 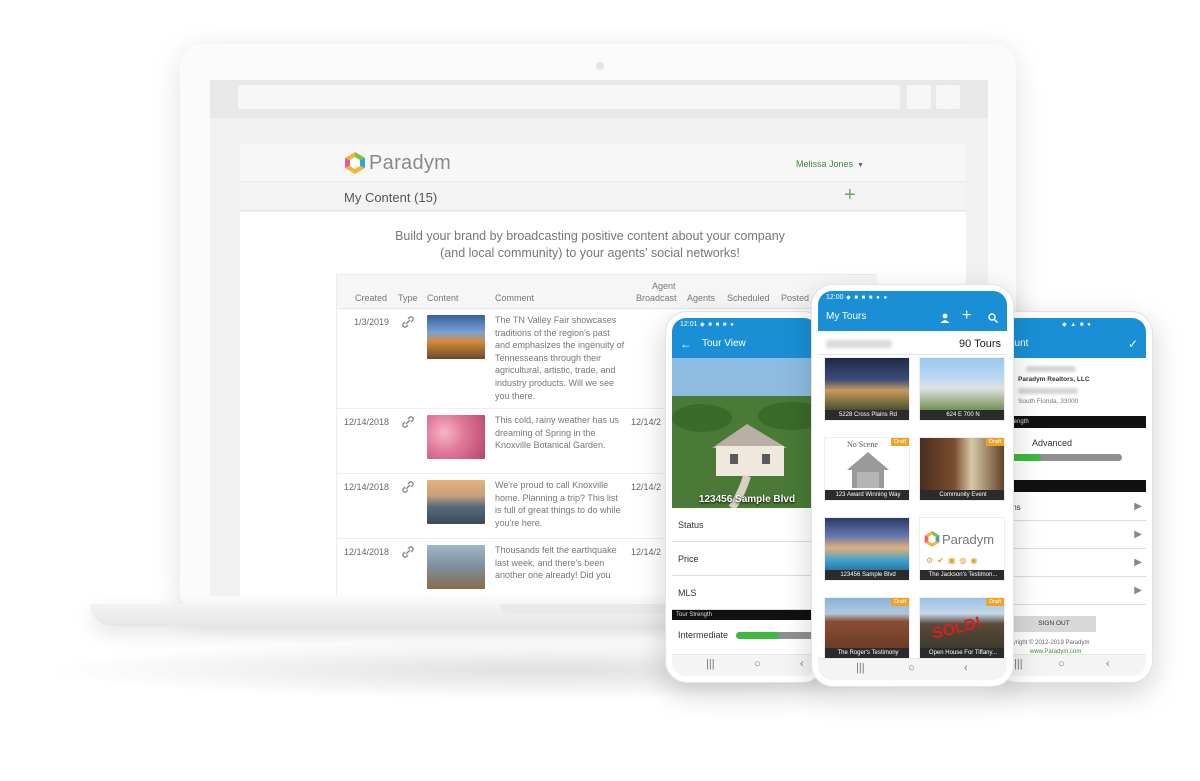 I want to click on arrow-left-icon: ←, so click(x=686, y=344).